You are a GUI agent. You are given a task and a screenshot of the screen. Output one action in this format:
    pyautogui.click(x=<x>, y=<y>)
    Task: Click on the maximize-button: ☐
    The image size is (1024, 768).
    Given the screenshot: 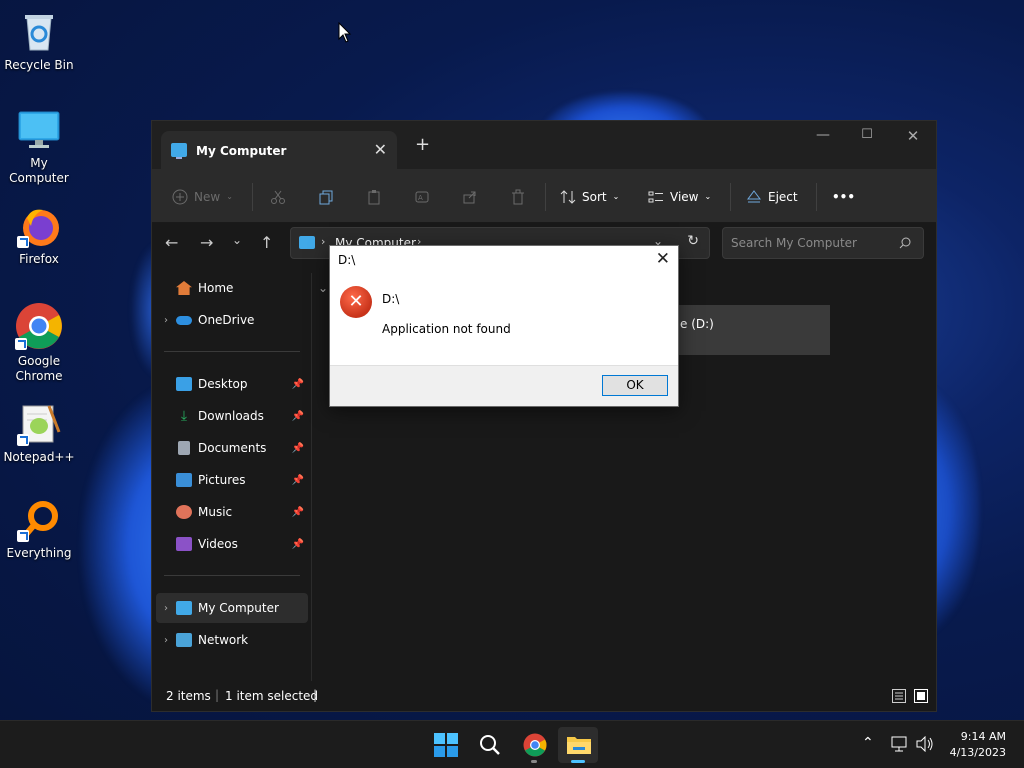 What is the action you would take?
    pyautogui.click(x=867, y=134)
    